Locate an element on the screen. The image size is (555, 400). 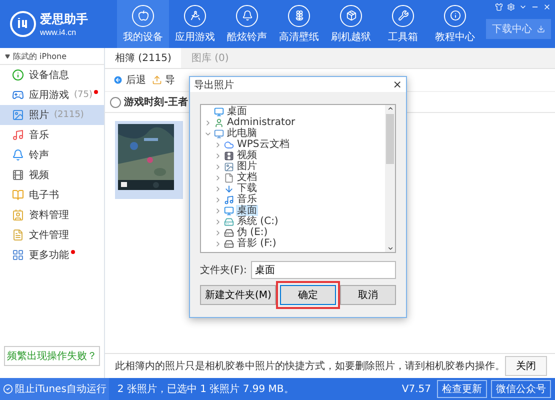
download-icon is located at coordinates (541, 29).